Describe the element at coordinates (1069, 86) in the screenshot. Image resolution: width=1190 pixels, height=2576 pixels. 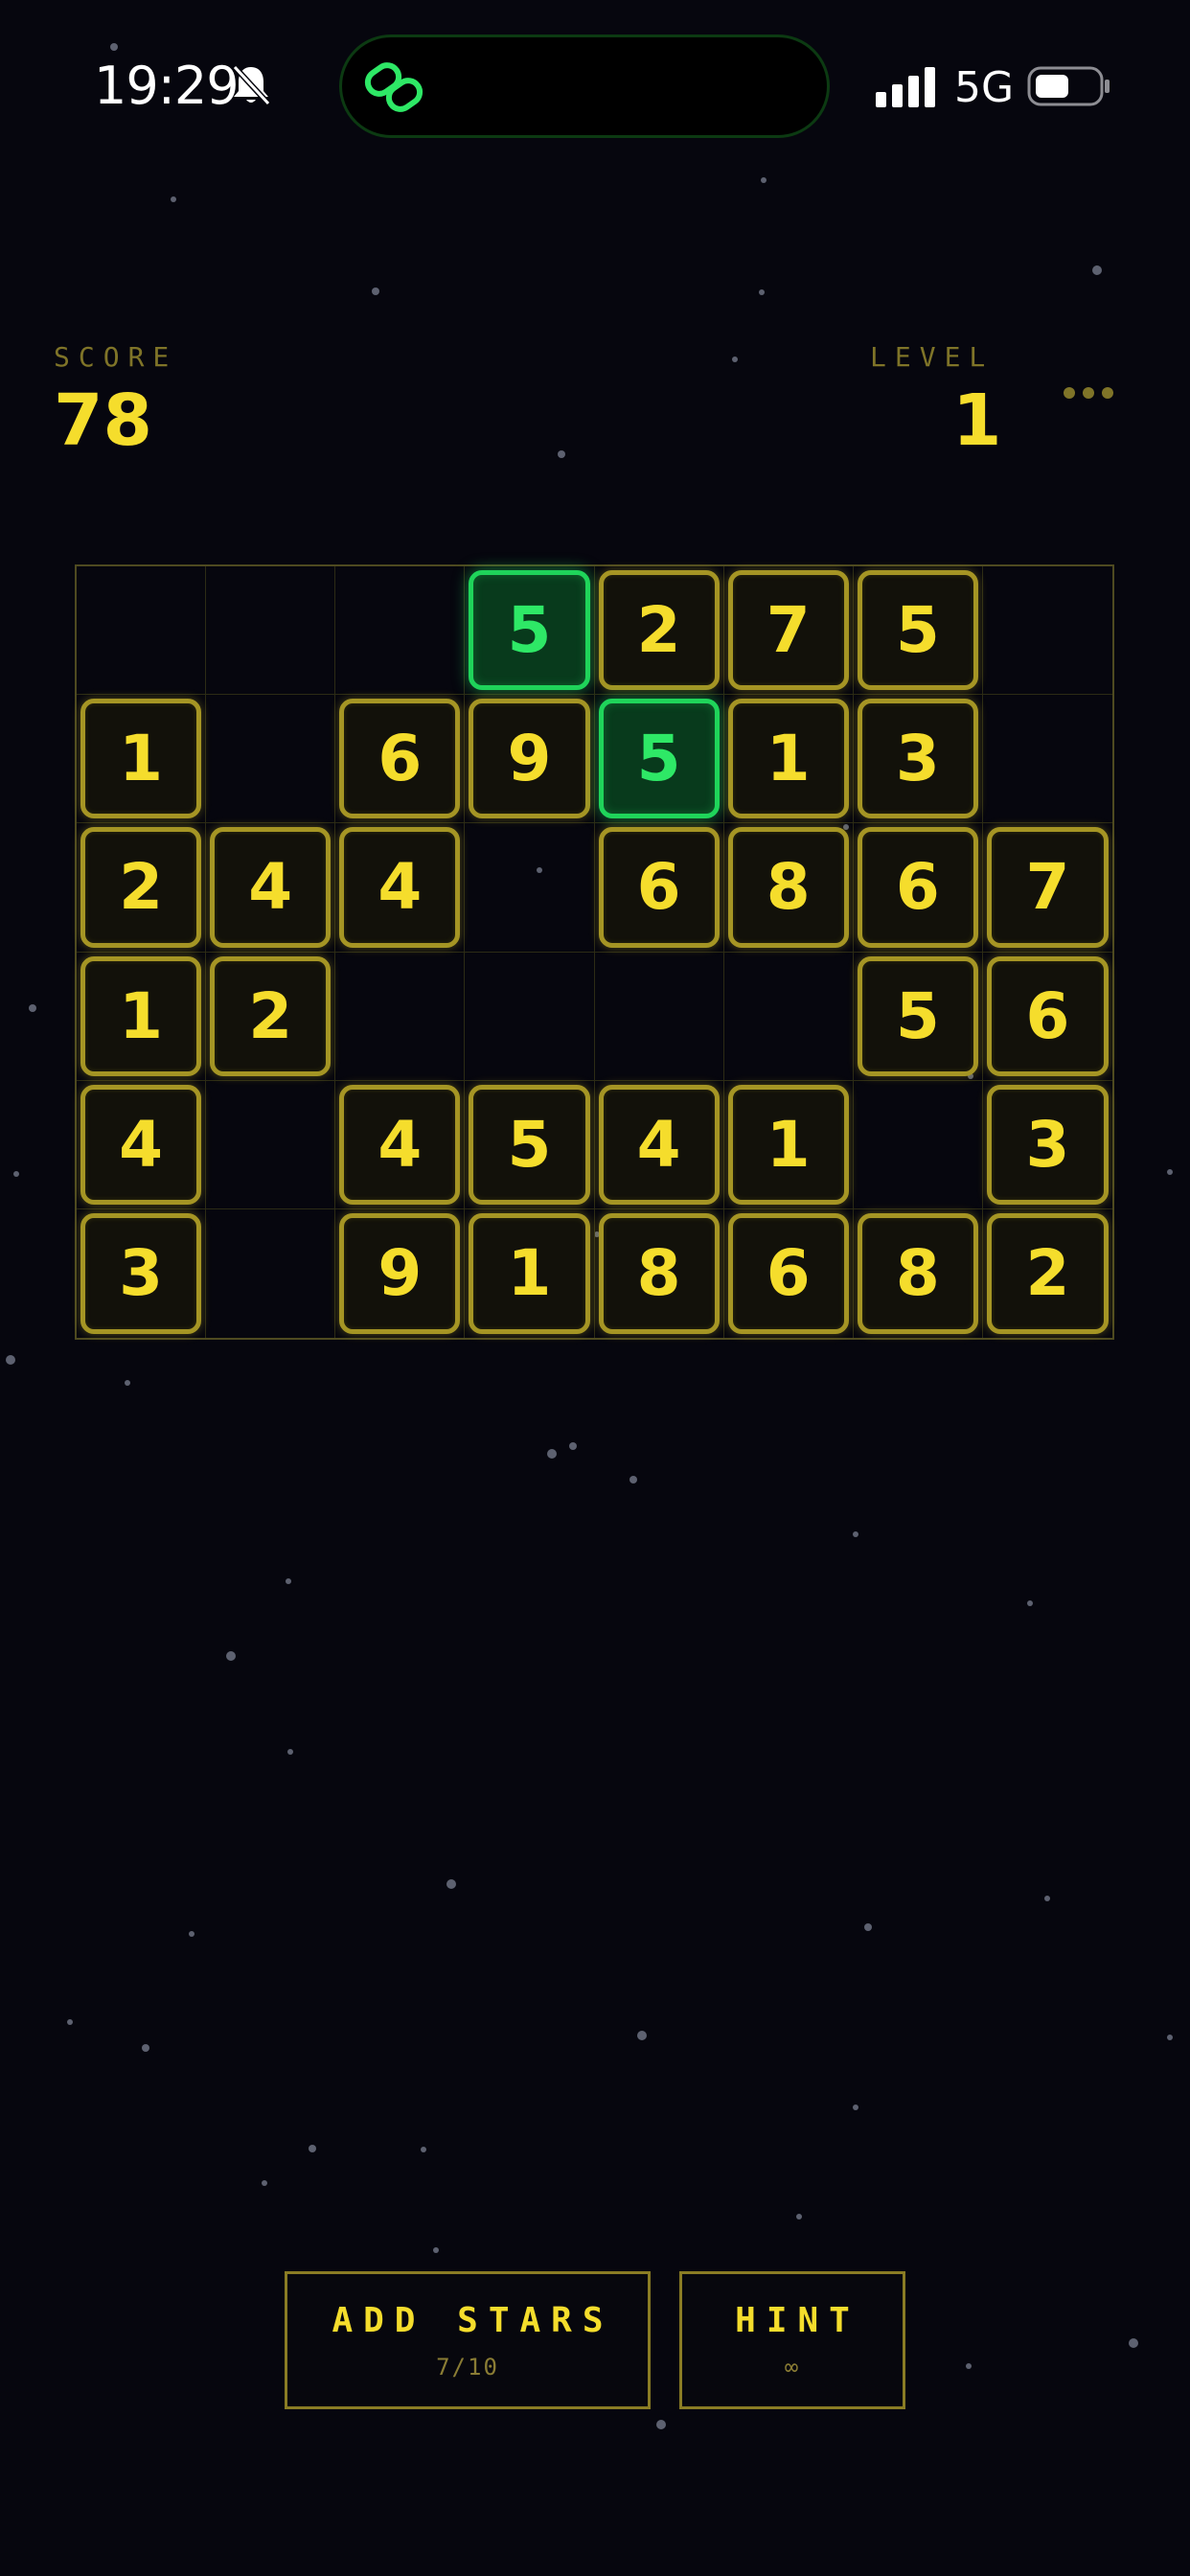
I see `battery-icon` at that location.